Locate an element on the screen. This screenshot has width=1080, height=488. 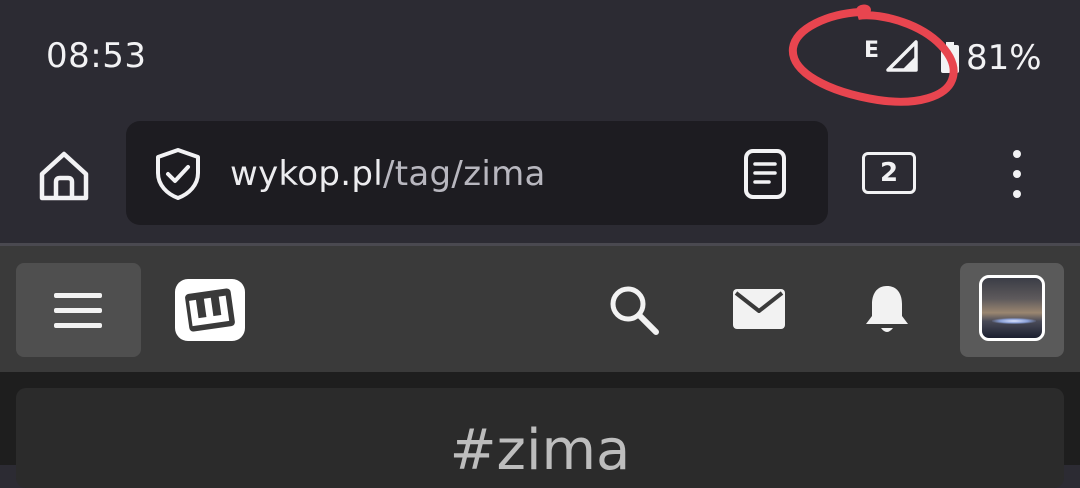
user-avatar-button is located at coordinates (1012, 310).